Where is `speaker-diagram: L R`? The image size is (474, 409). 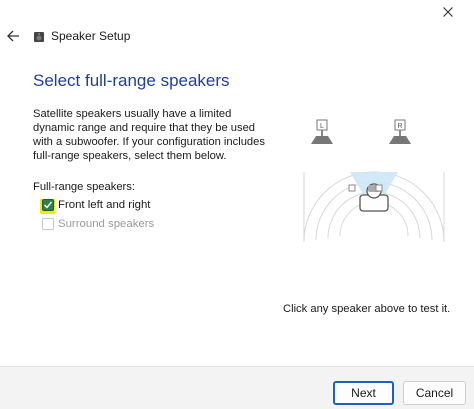
speaker-diagram: L R is located at coordinates (374, 181).